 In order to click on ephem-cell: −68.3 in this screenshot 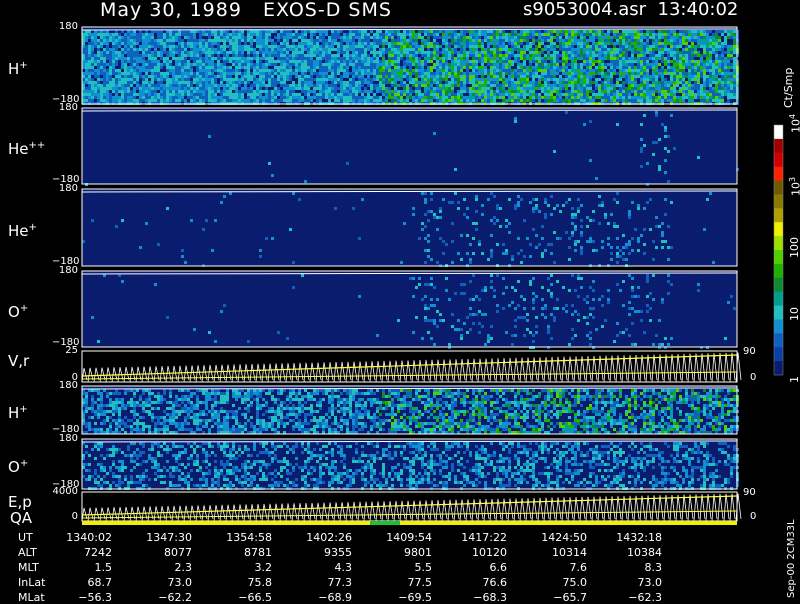, I will do `click(481, 598)`.